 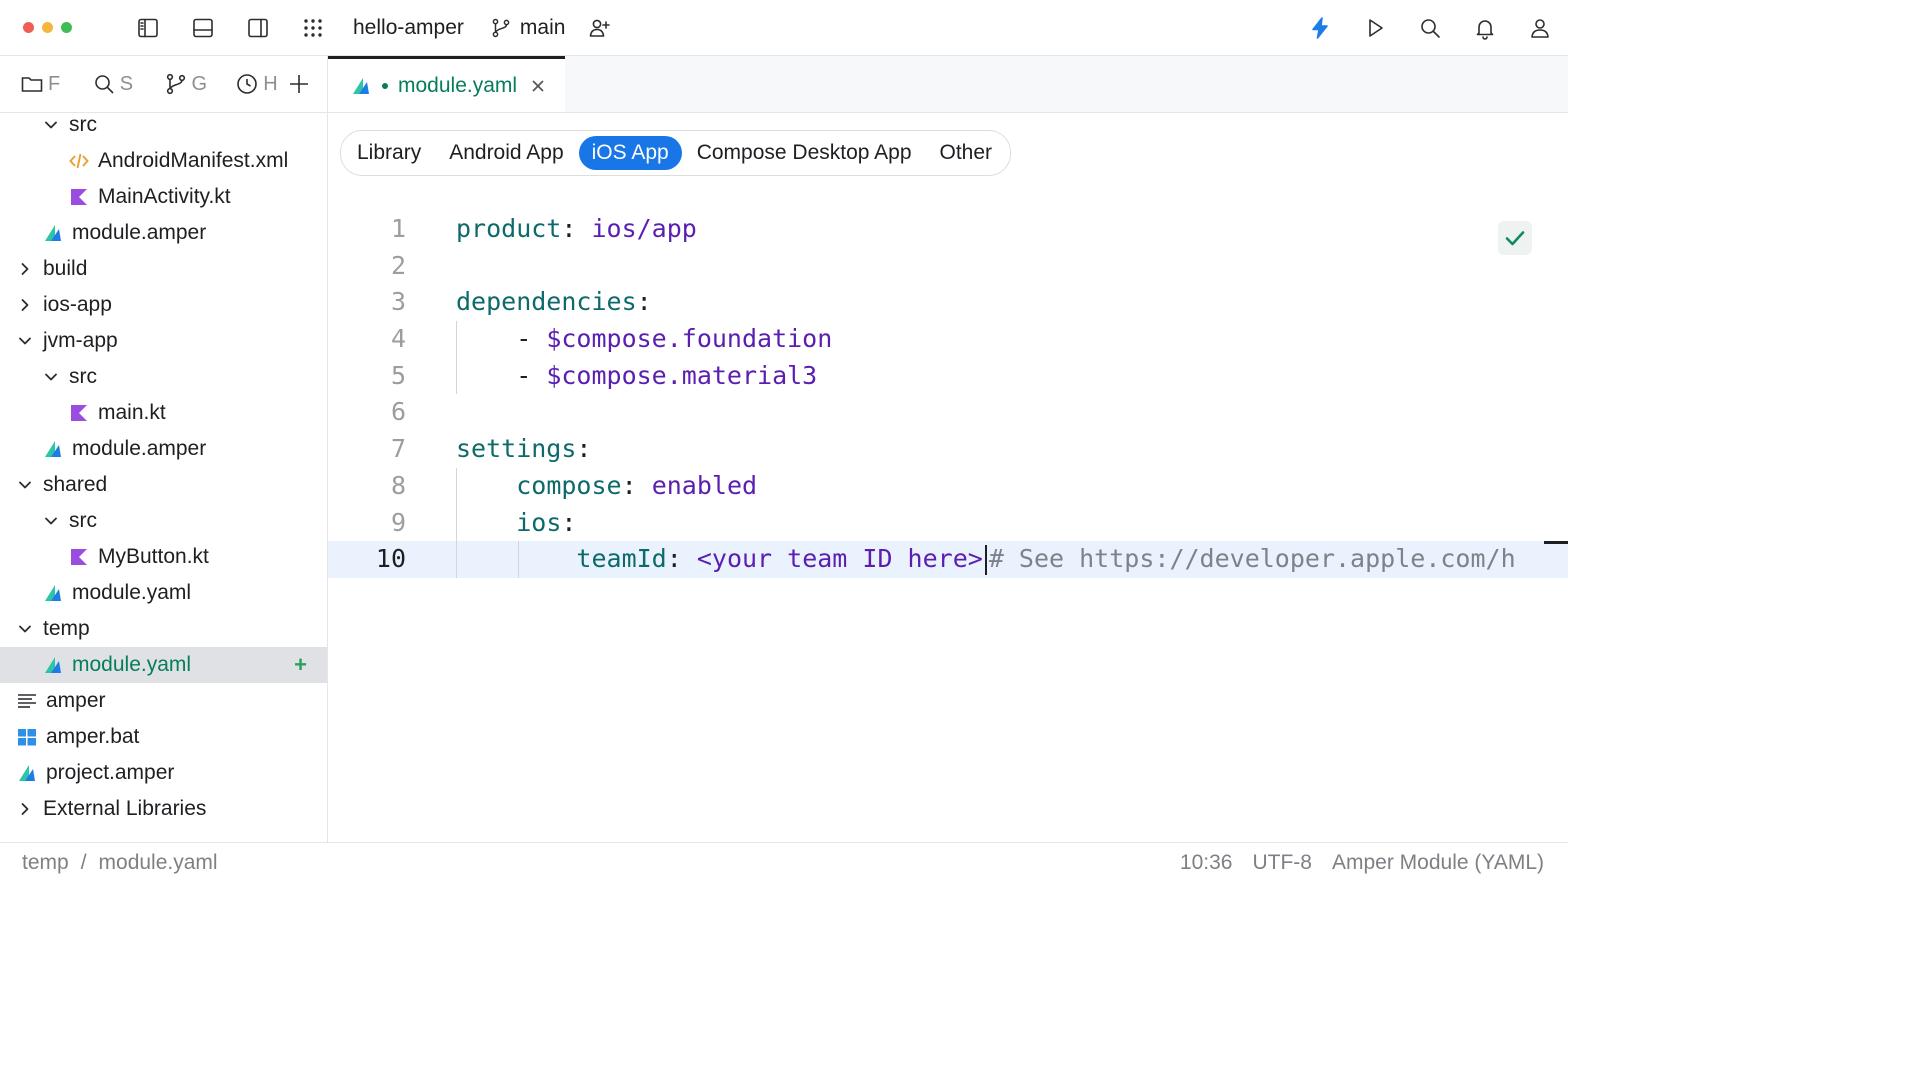 I want to click on tree-item: AndroidManifest.xml, so click(x=163, y=161).